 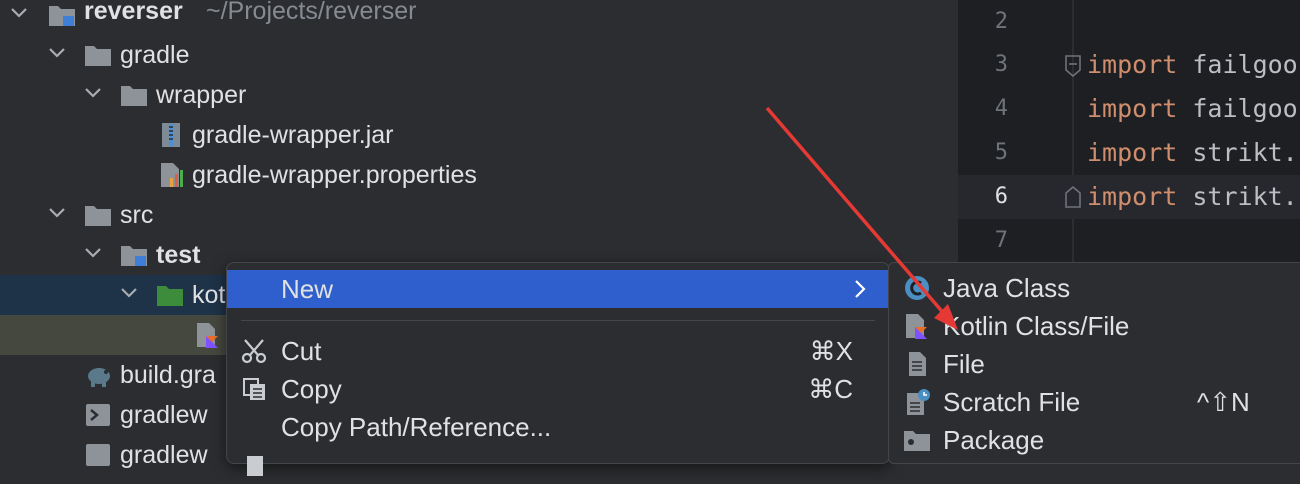 I want to click on submenu-item-label: Scratch File, so click(x=1012, y=402).